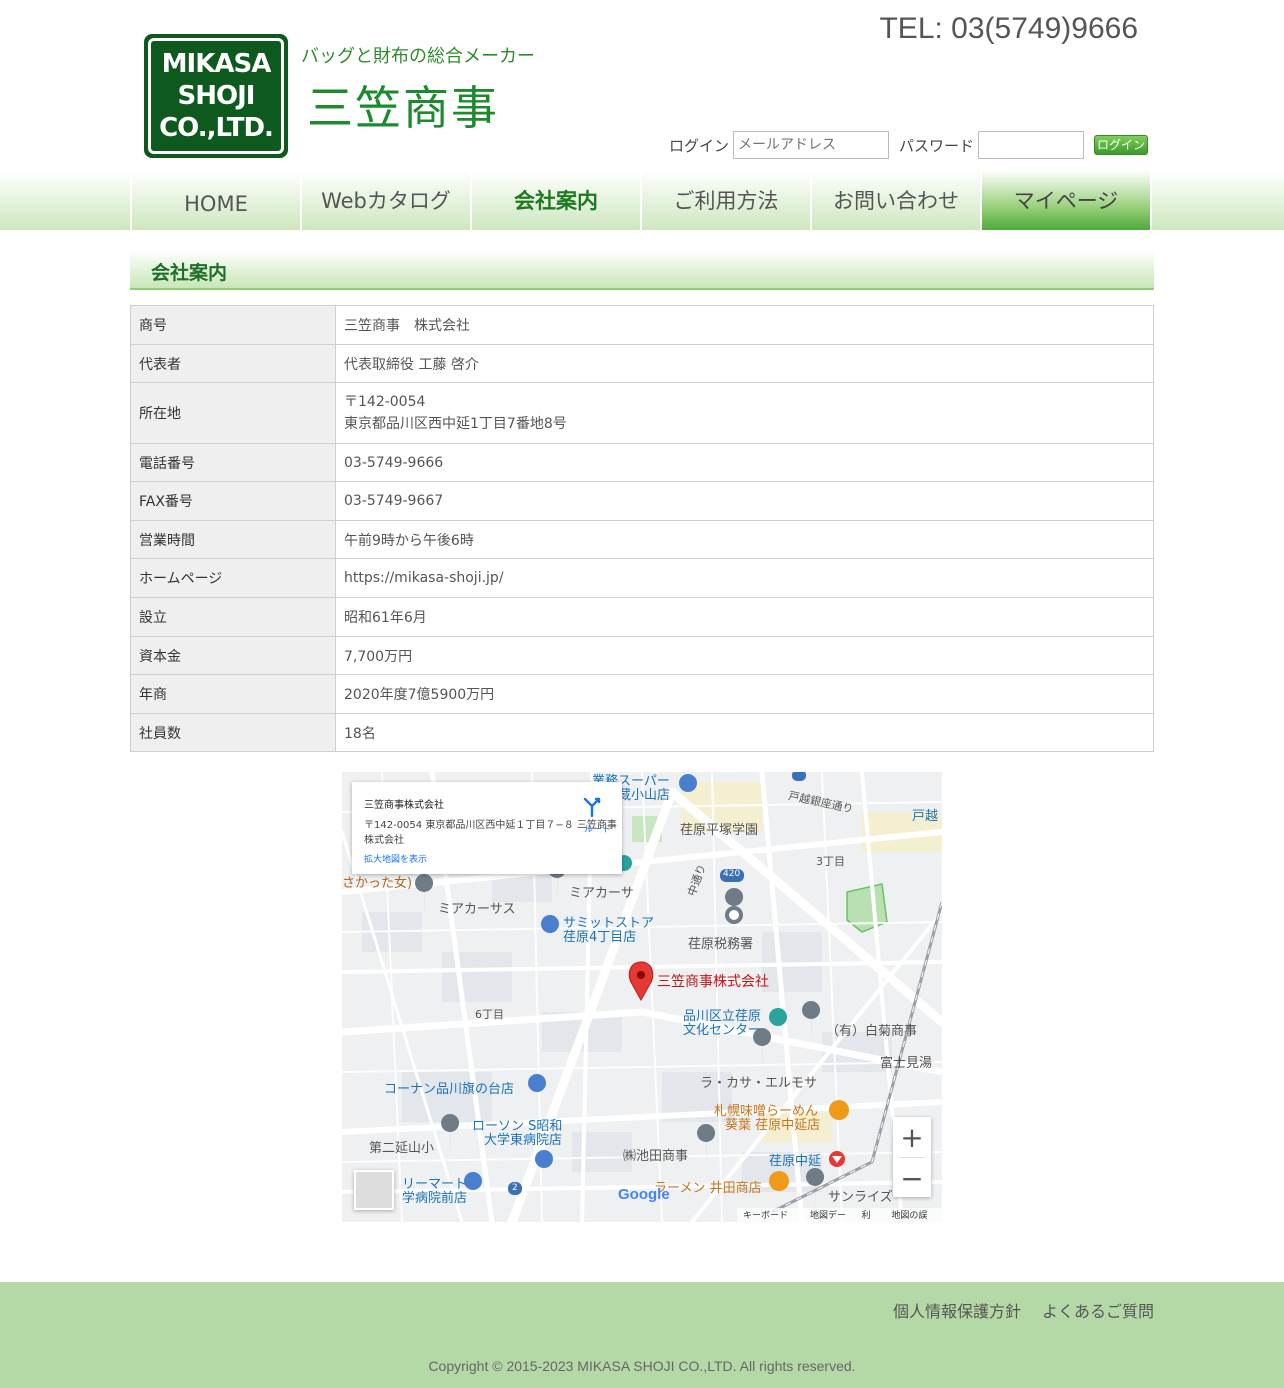 This screenshot has width=1284, height=1388. What do you see at coordinates (216, 64) in the screenshot?
I see `logo-line-1: MIKASA` at bounding box center [216, 64].